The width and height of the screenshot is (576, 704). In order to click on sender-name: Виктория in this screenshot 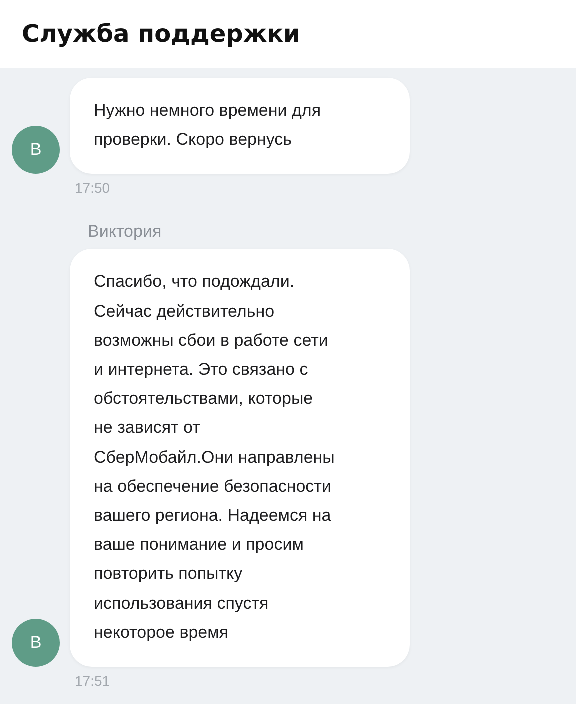, I will do `click(125, 232)`.